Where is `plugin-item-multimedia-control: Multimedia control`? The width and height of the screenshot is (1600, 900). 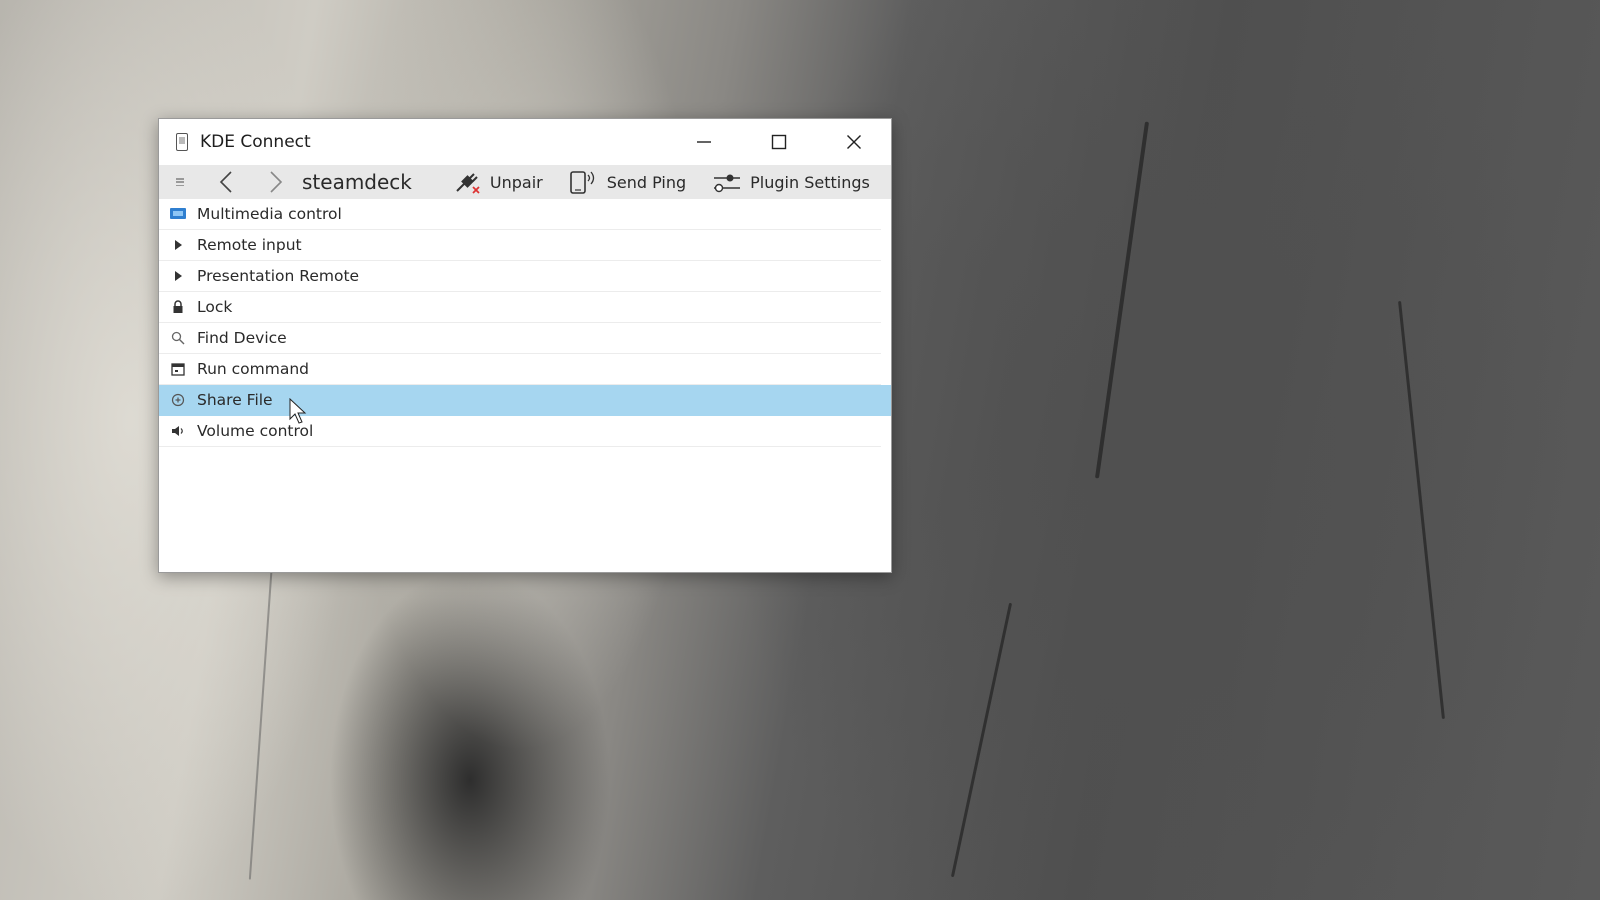
plugin-item-multimedia-control: Multimedia control is located at coordinates (520, 214).